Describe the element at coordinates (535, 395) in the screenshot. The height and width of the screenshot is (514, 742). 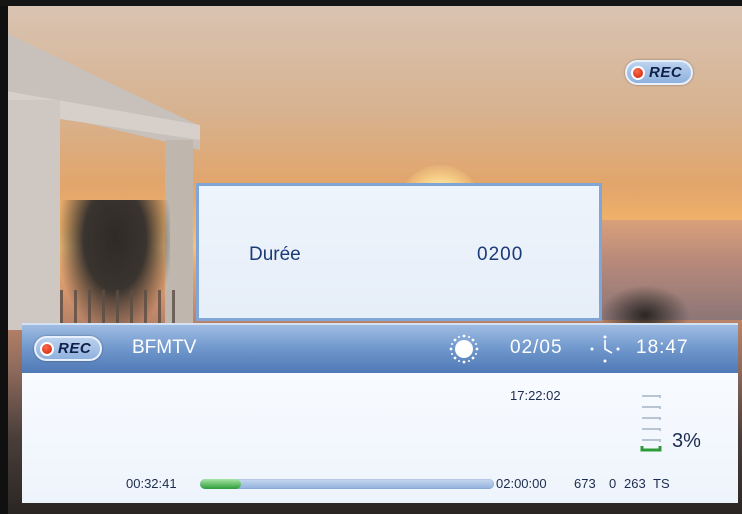
I see `current-playback-time: 17:22:02` at that location.